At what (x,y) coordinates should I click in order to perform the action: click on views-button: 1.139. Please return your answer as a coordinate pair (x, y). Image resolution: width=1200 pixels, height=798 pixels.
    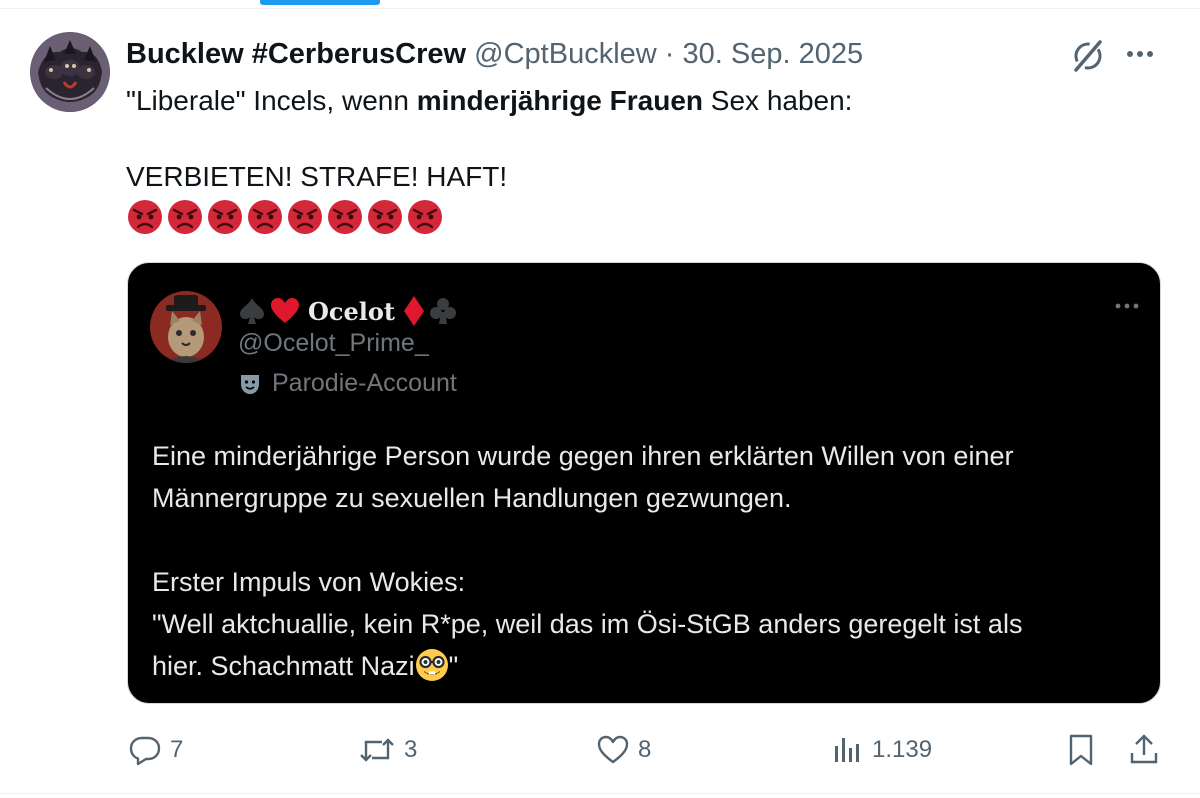
    Looking at the image, I should click on (881, 750).